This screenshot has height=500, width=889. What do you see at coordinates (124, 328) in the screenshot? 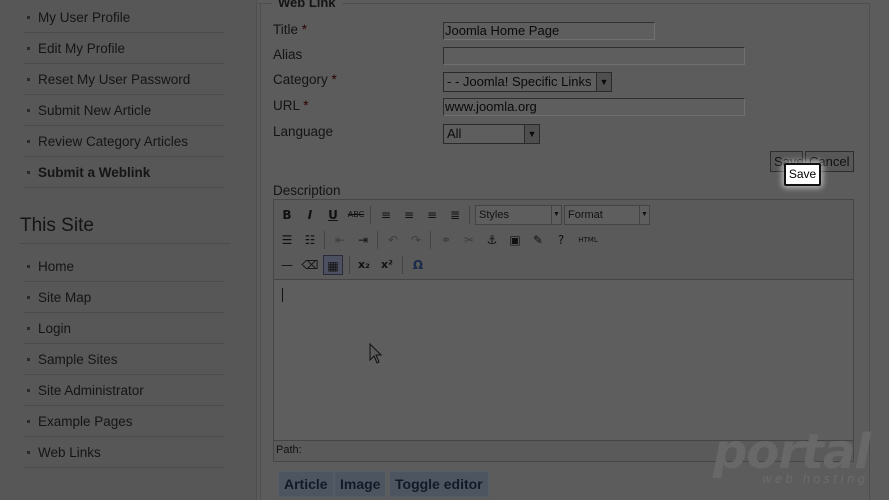
I see `menu-item-login: Login` at bounding box center [124, 328].